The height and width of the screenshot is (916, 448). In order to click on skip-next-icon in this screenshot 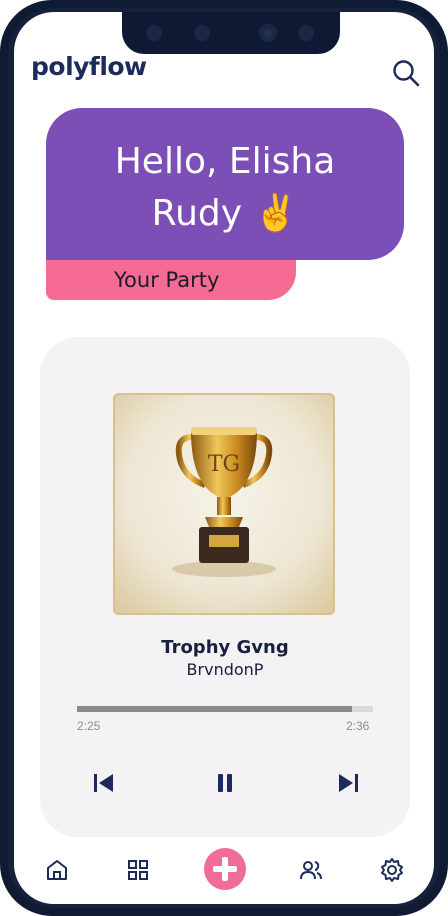, I will do `click(348, 783)`.